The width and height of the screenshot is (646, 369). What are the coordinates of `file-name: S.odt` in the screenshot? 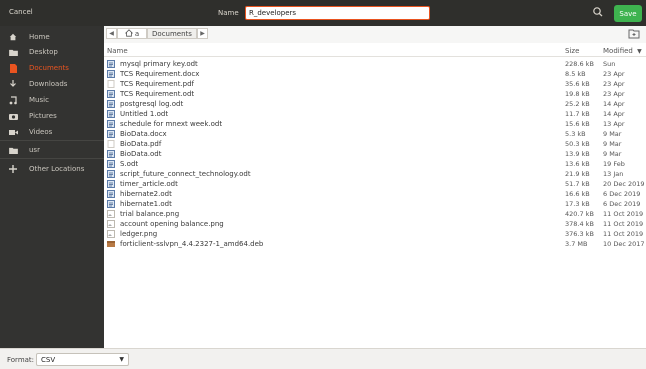 It's located at (129, 164).